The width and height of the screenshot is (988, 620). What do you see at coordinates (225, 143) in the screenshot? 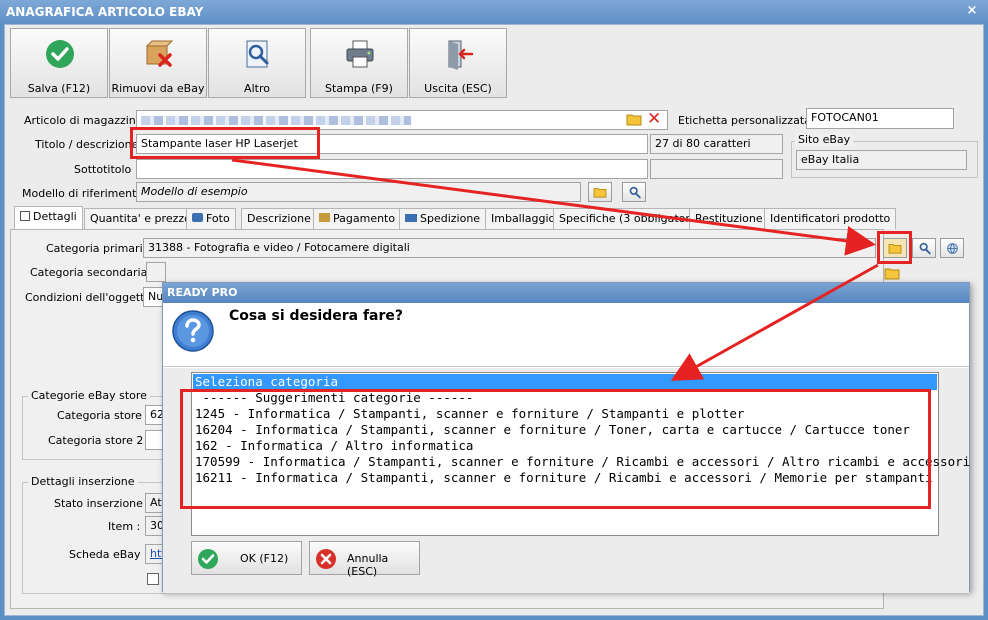
I see `titolo-highlight-box` at bounding box center [225, 143].